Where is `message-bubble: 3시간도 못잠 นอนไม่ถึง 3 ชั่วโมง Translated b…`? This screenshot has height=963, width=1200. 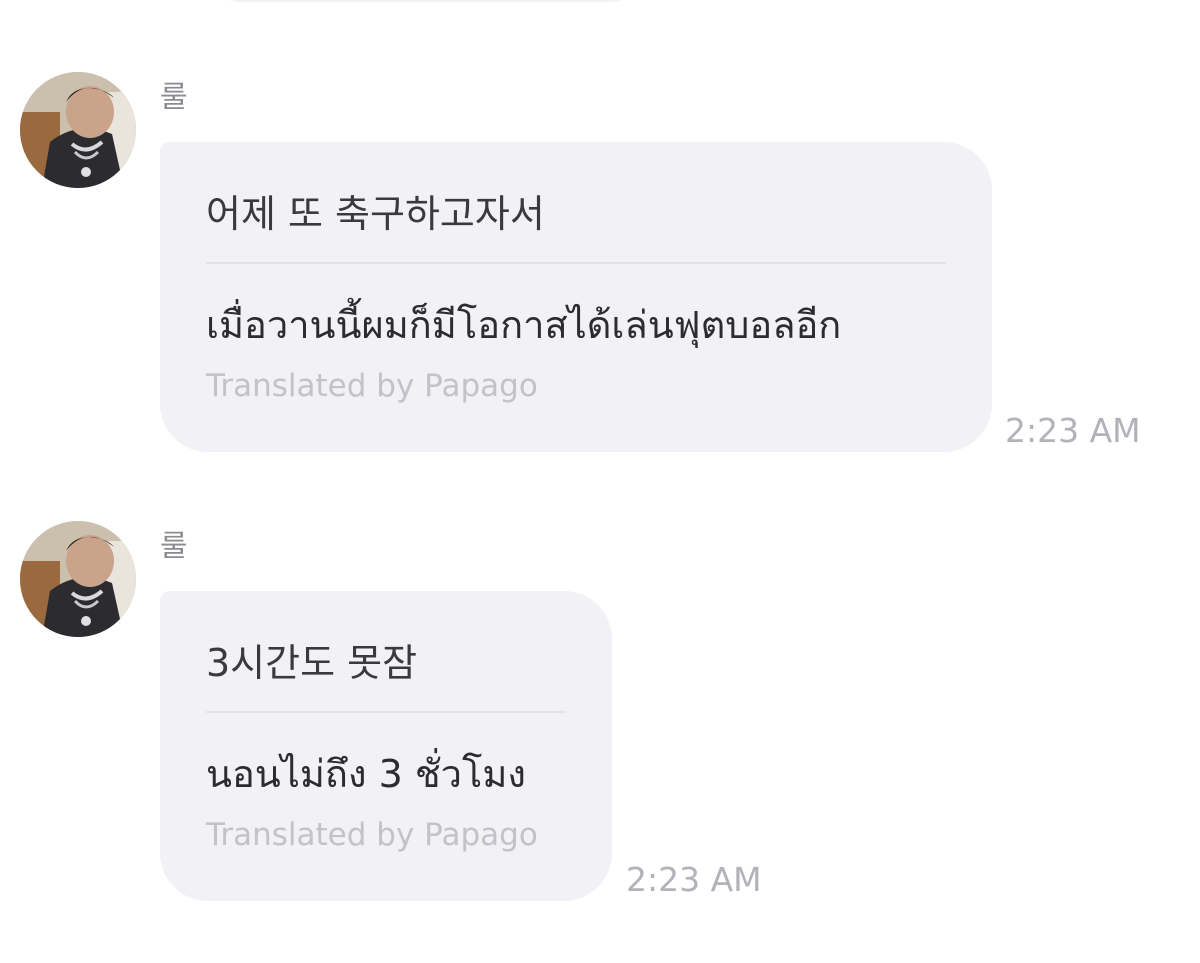 message-bubble: 3시간도 못잠 นอนไม่ถึง 3 ชั่วโมง Translated b… is located at coordinates (386, 746).